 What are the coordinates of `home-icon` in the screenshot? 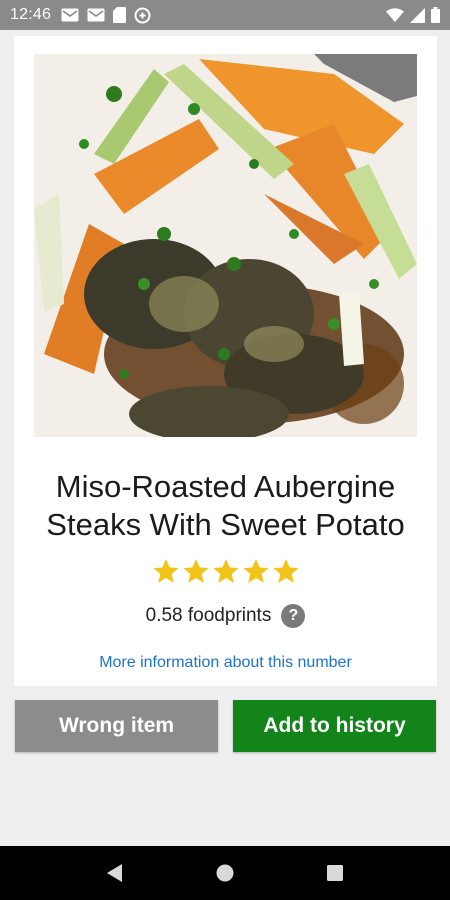 It's located at (225, 873).